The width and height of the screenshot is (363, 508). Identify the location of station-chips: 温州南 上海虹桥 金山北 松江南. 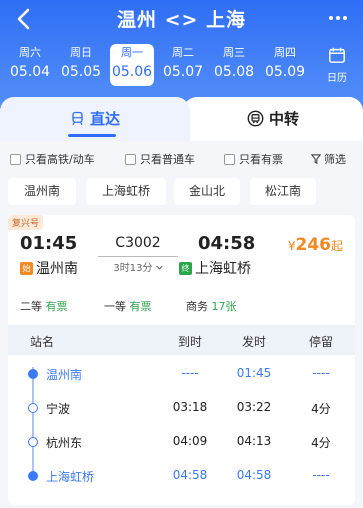
(181, 192).